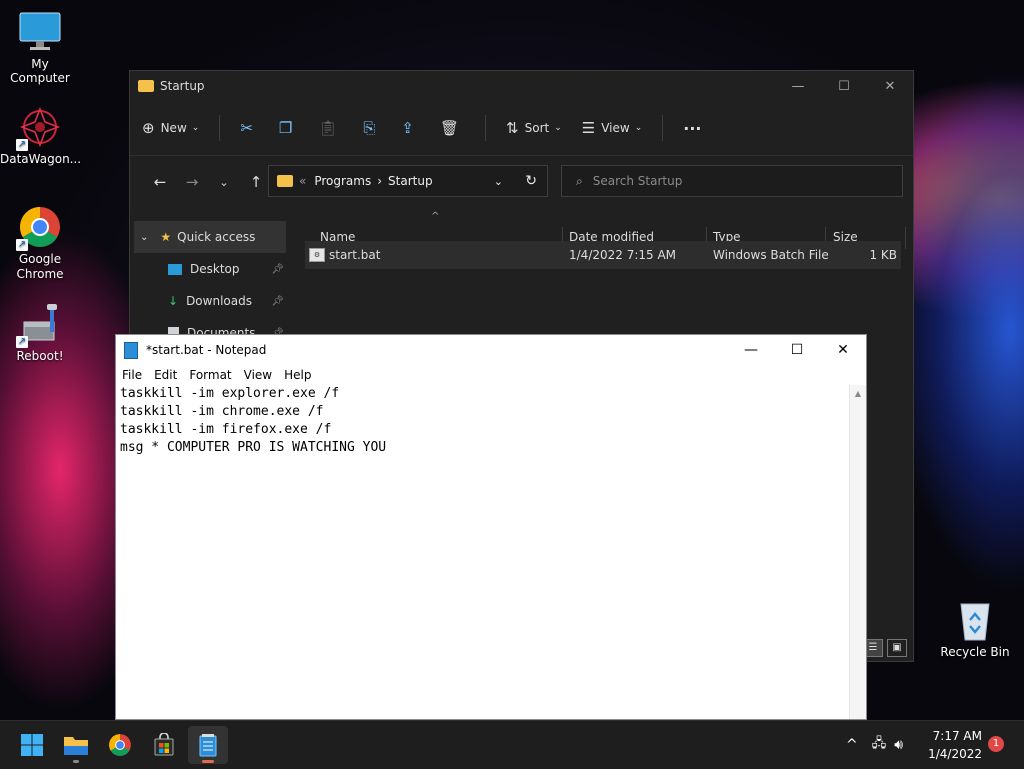 Image resolution: width=1024 pixels, height=769 pixels. I want to click on cut-button: ✂, so click(249, 128).